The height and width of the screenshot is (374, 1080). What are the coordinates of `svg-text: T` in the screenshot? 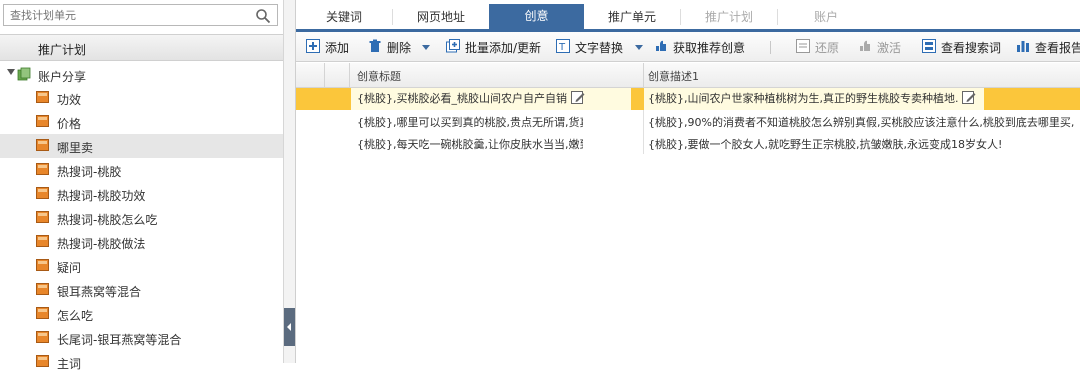 It's located at (562, 47).